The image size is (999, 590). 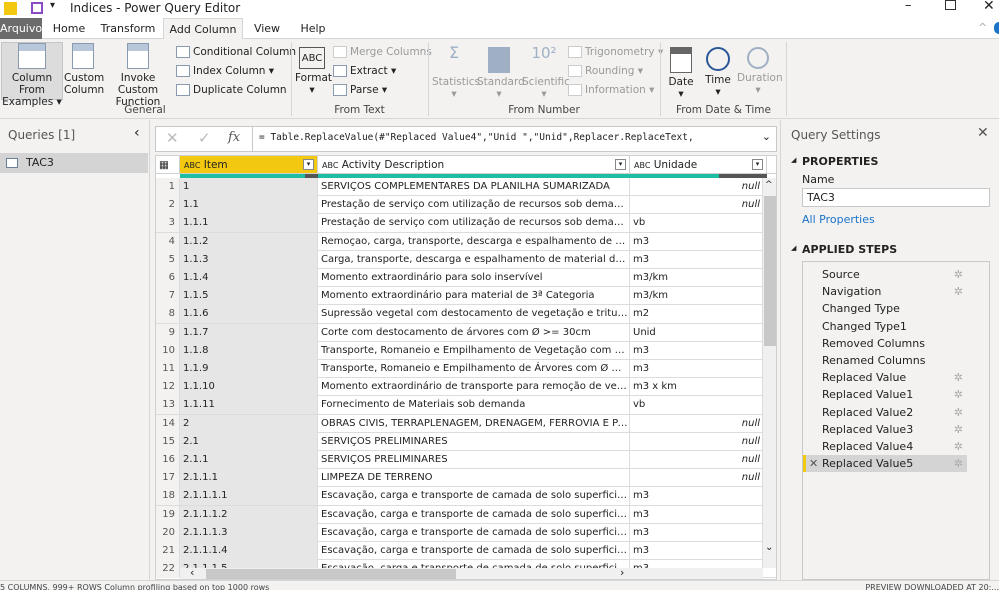 I want to click on collapse-ribbon-icon: ^, so click(x=982, y=27).